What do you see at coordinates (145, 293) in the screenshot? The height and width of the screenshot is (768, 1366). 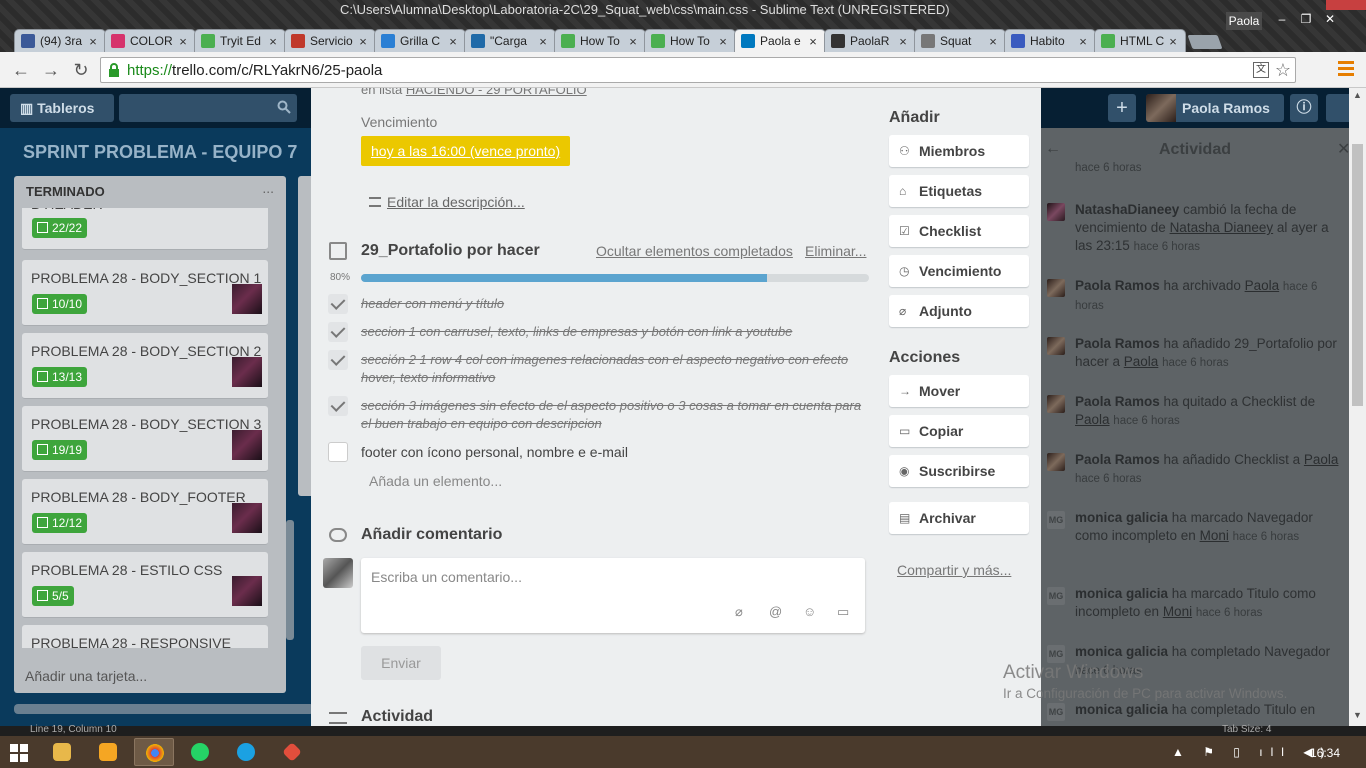 I see `list-card: PROBLEMA 28 - BODY_SECTION 1 10/10` at bounding box center [145, 293].